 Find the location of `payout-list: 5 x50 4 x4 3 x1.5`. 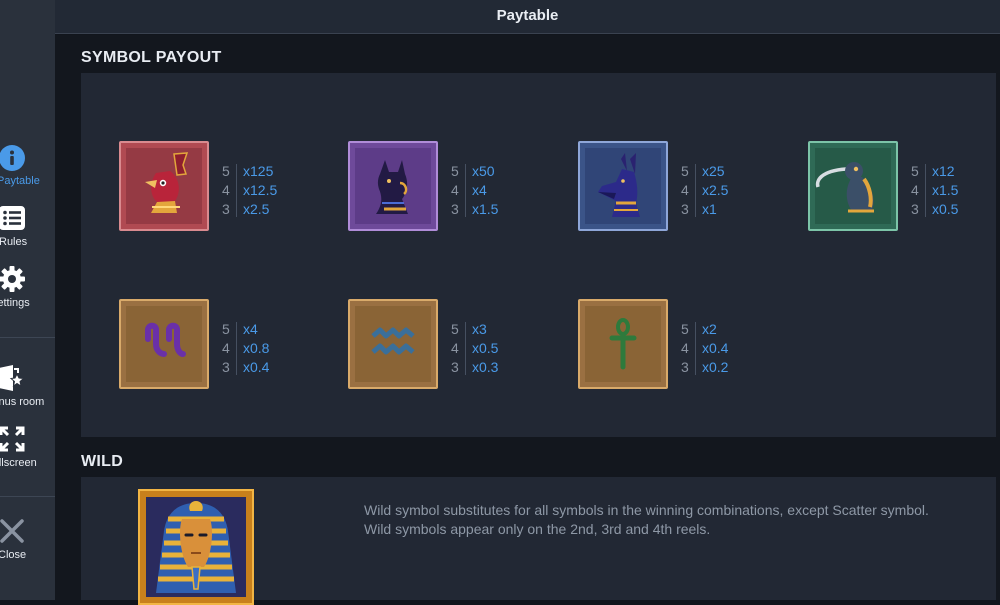

payout-list: 5 x50 4 x4 3 x1.5 is located at coordinates (493, 190).